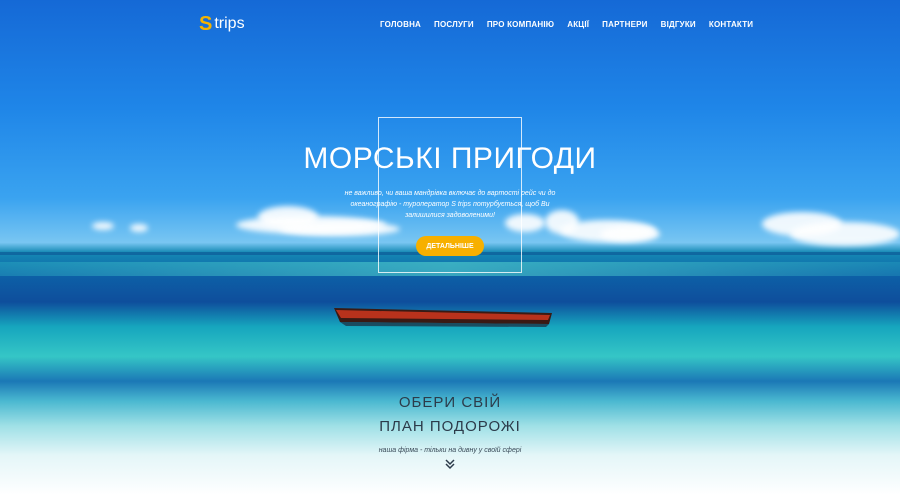 The height and width of the screenshot is (495, 900). Describe the element at coordinates (578, 24) in the screenshot. I see `nav-item-promotions: АКЦІЇ` at that location.